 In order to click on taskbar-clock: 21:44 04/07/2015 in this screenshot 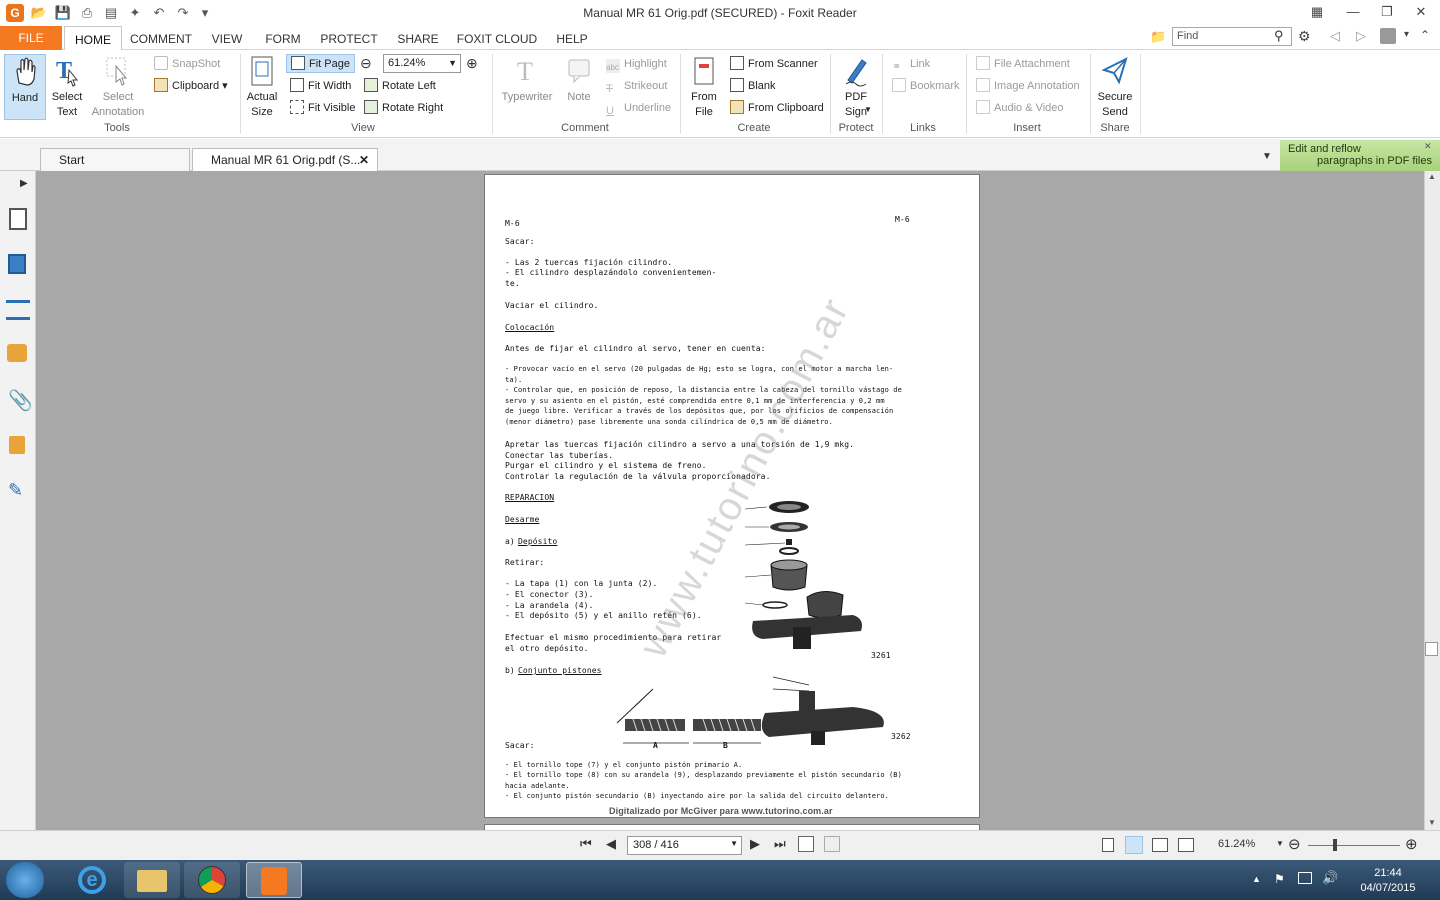, I will do `click(1388, 881)`.